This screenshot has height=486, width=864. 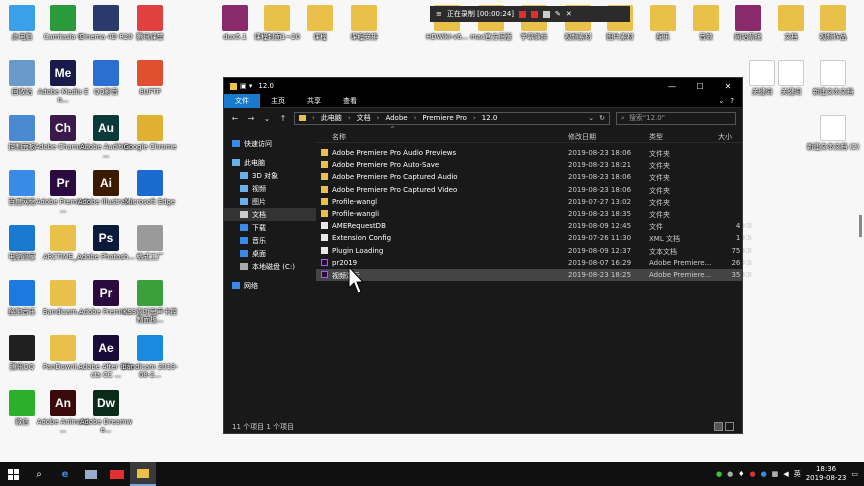 I want to click on download-icon, so click(x=244, y=227).